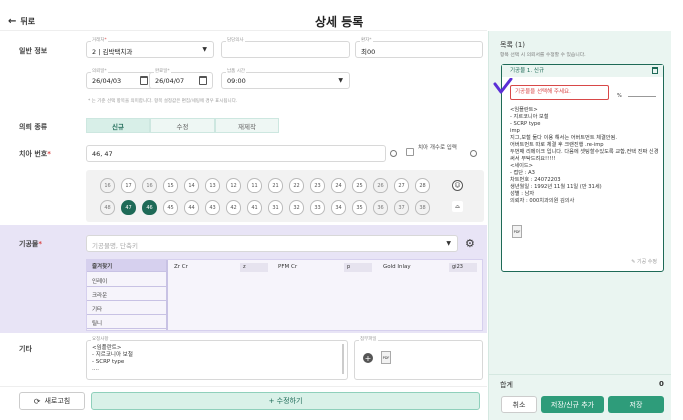  Describe the element at coordinates (401, 185) in the screenshot. I see `tooth-27: 27` at that location.